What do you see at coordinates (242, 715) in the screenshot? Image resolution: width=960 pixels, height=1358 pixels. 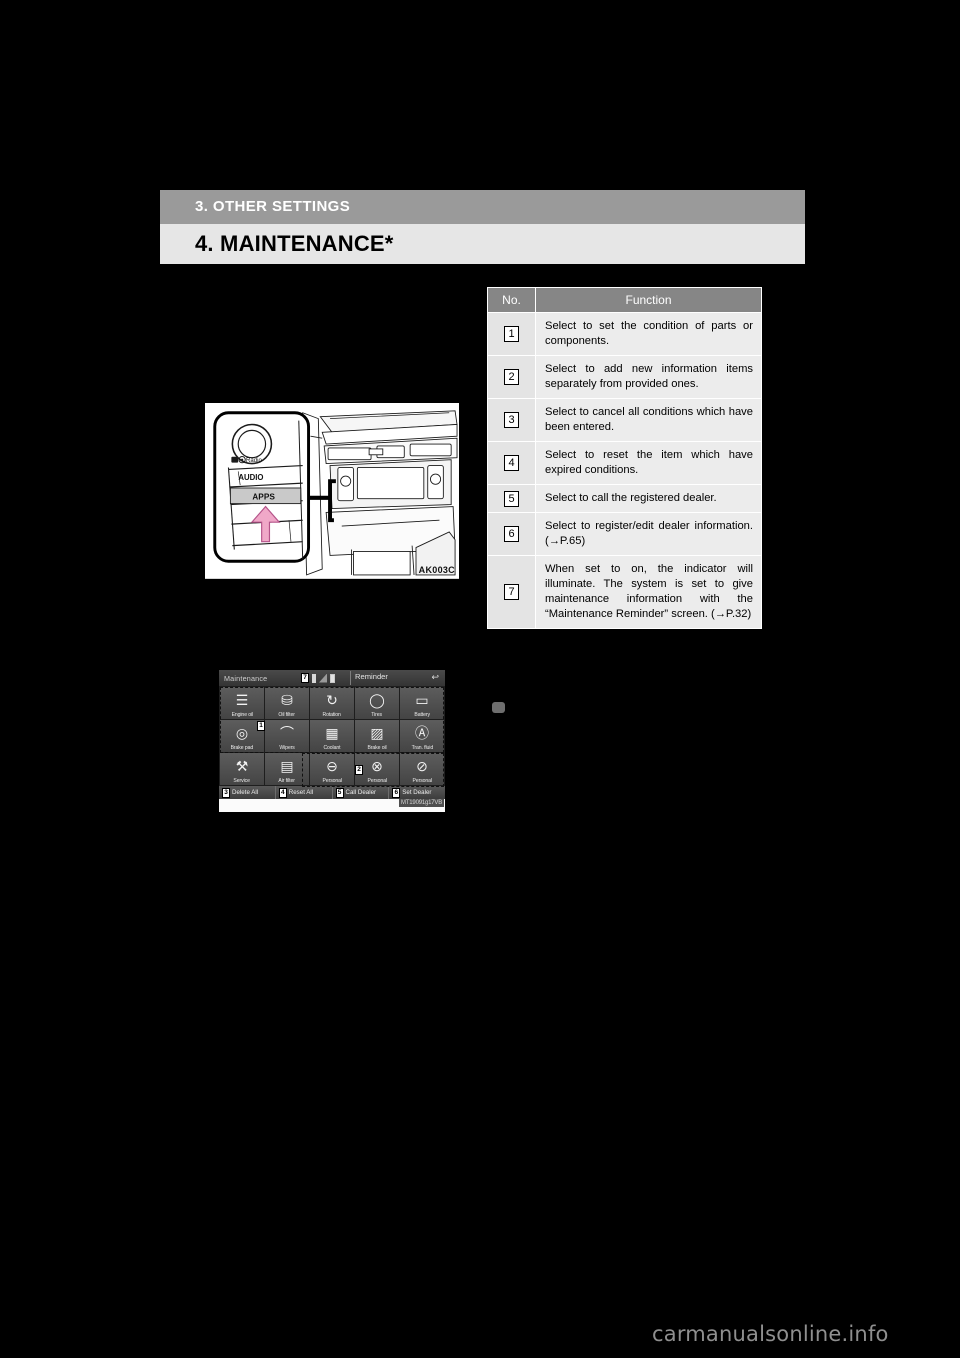 I see `grid-item-label: Engine oil` at bounding box center [242, 715].